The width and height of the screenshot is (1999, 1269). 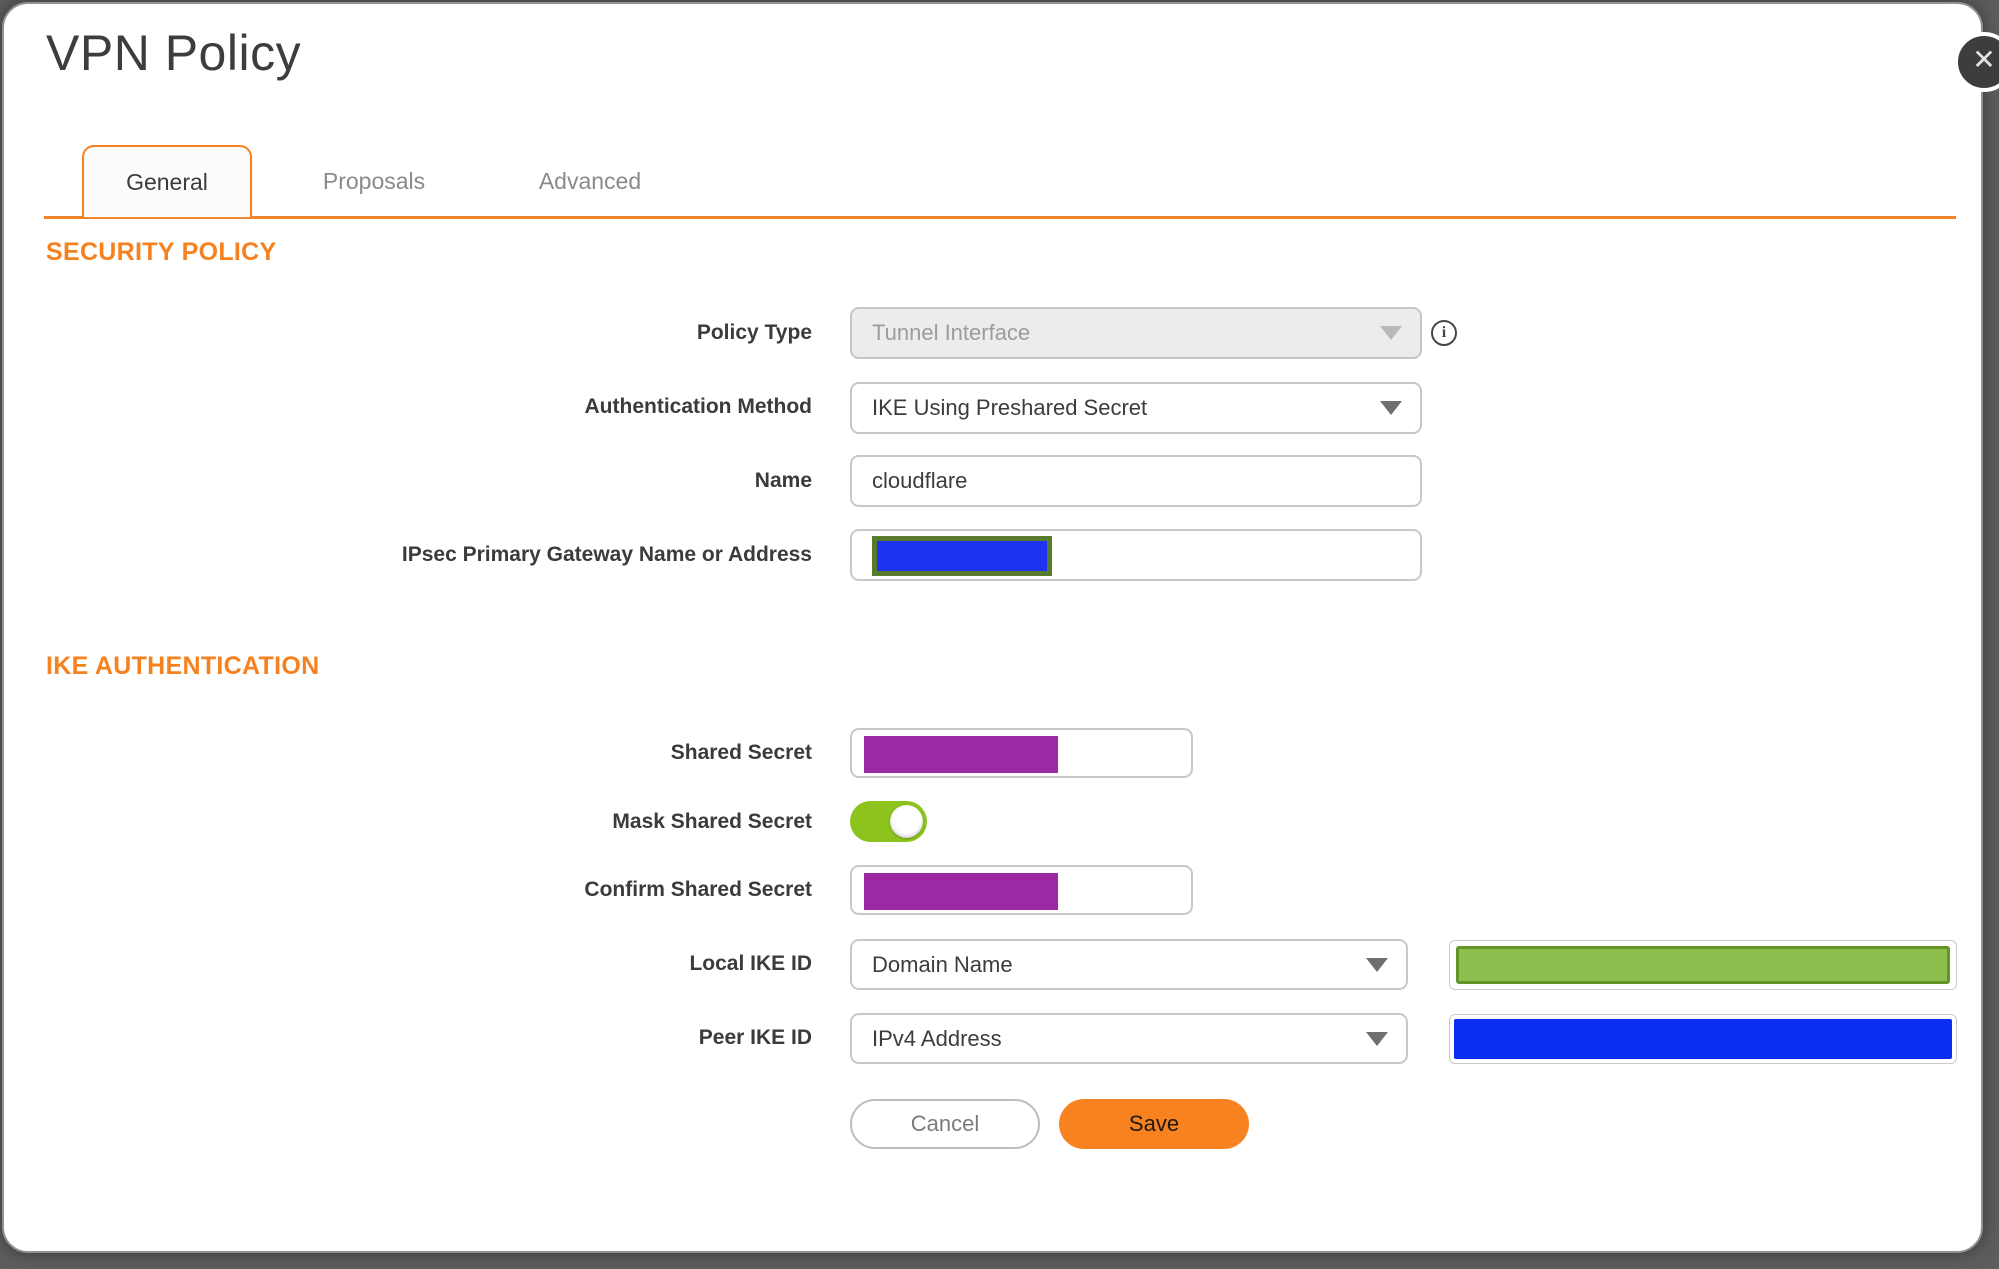 What do you see at coordinates (1129, 964) in the screenshot?
I see `local-ike-id-select: Domain Name` at bounding box center [1129, 964].